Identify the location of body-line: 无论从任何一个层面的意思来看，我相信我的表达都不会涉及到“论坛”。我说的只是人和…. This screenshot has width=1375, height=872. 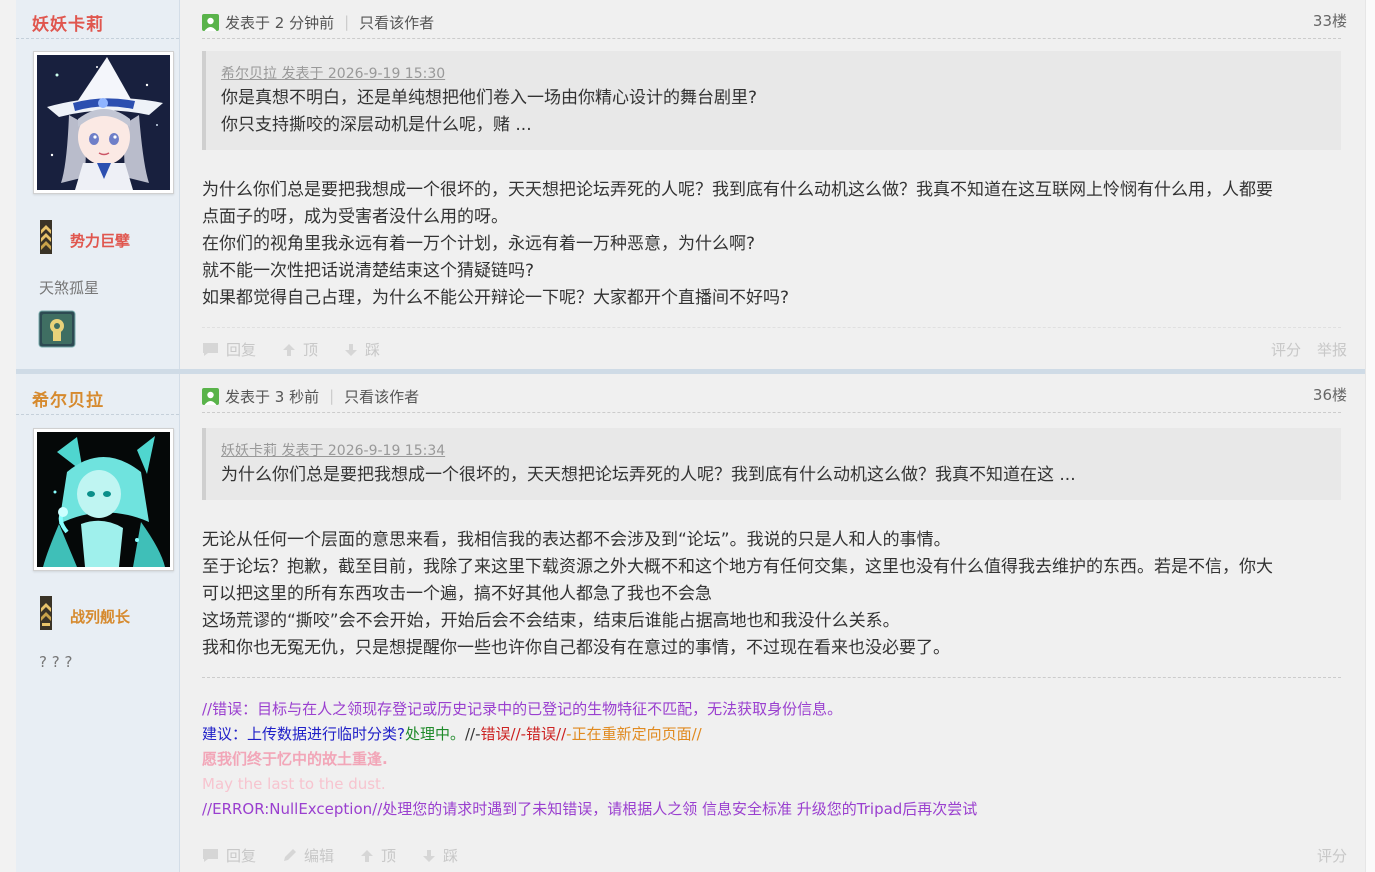
(576, 540).